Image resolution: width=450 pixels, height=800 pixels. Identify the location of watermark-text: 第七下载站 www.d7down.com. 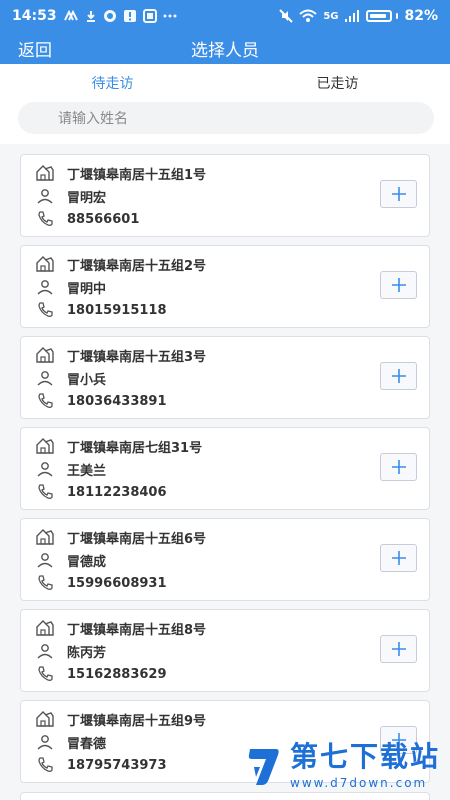
(365, 765).